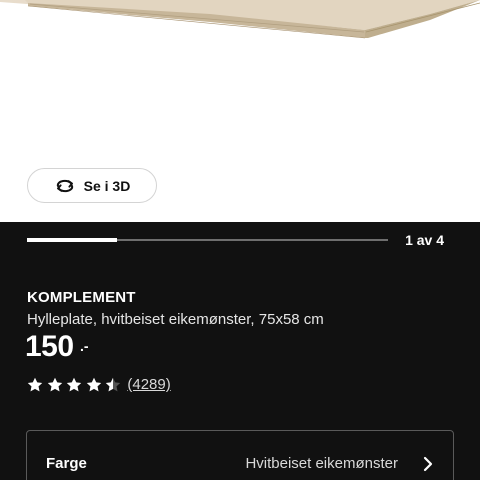 This screenshot has height=480, width=480. What do you see at coordinates (207, 240) in the screenshot?
I see `gallery-progress-bar` at bounding box center [207, 240].